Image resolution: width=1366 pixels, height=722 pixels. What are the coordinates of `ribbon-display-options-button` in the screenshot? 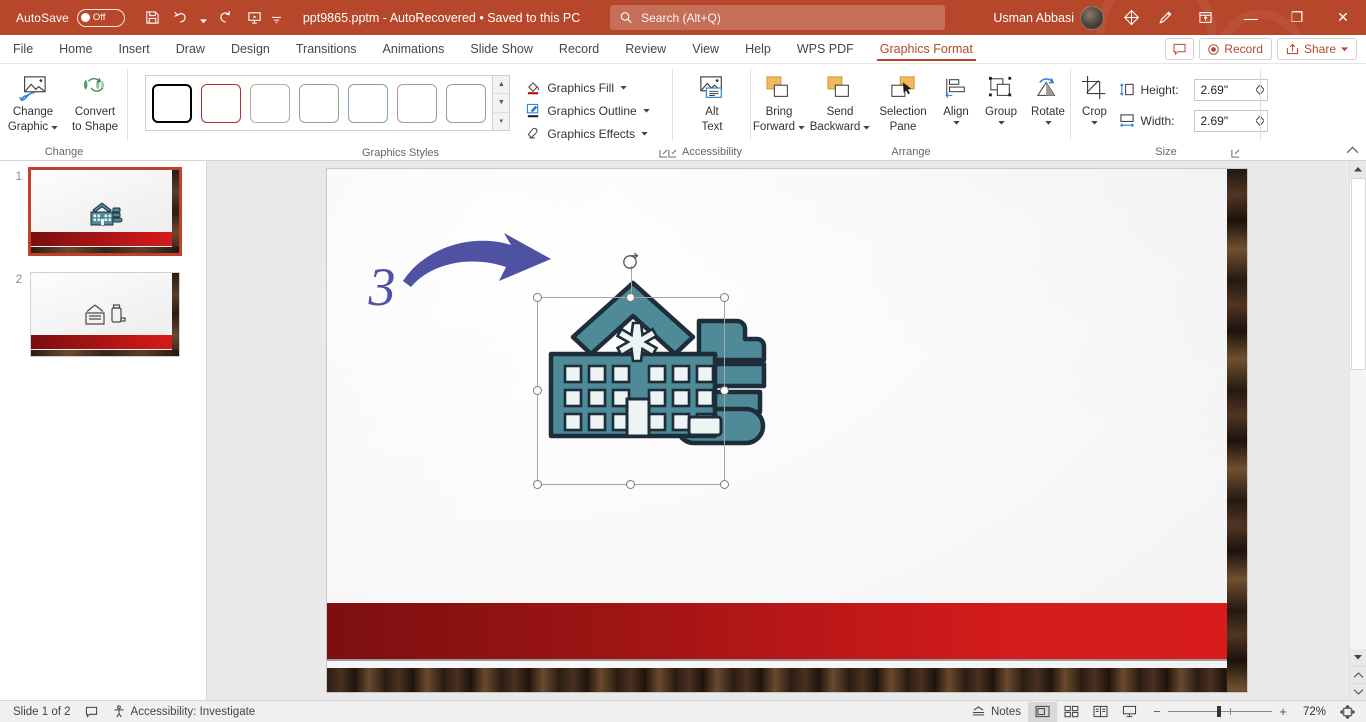 It's located at (1205, 17).